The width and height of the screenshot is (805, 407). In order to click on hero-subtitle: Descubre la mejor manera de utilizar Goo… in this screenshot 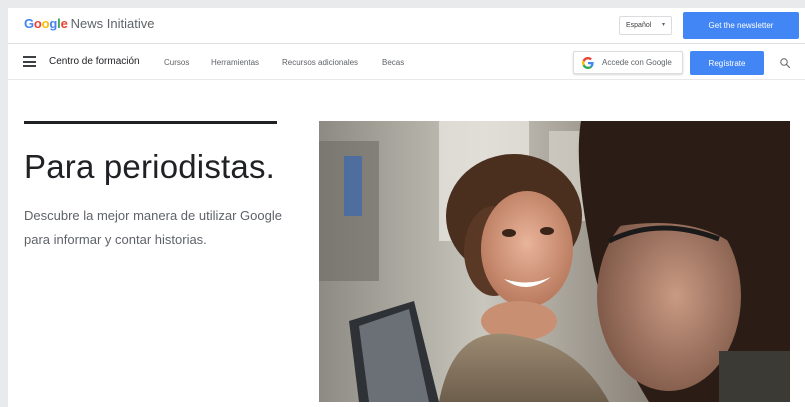, I will do `click(153, 227)`.